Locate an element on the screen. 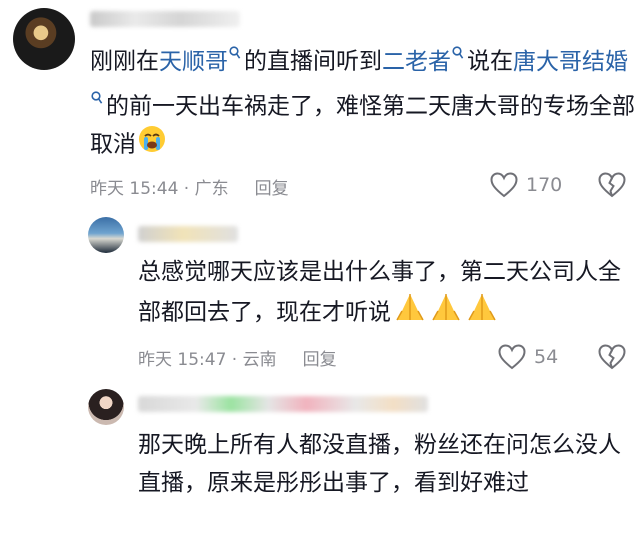 The height and width of the screenshot is (559, 640). topic-link: 二老者 is located at coordinates (424, 60).